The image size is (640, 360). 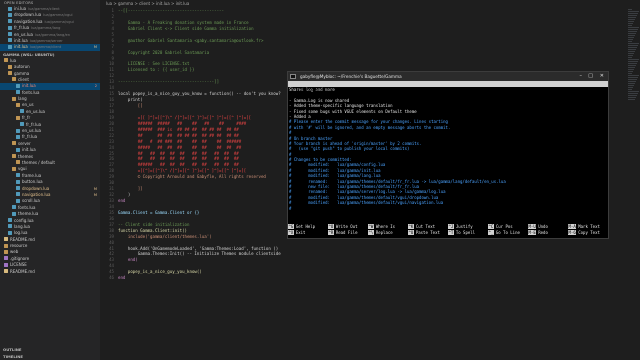 I want to click on line-text: ), so click(x=124, y=195).